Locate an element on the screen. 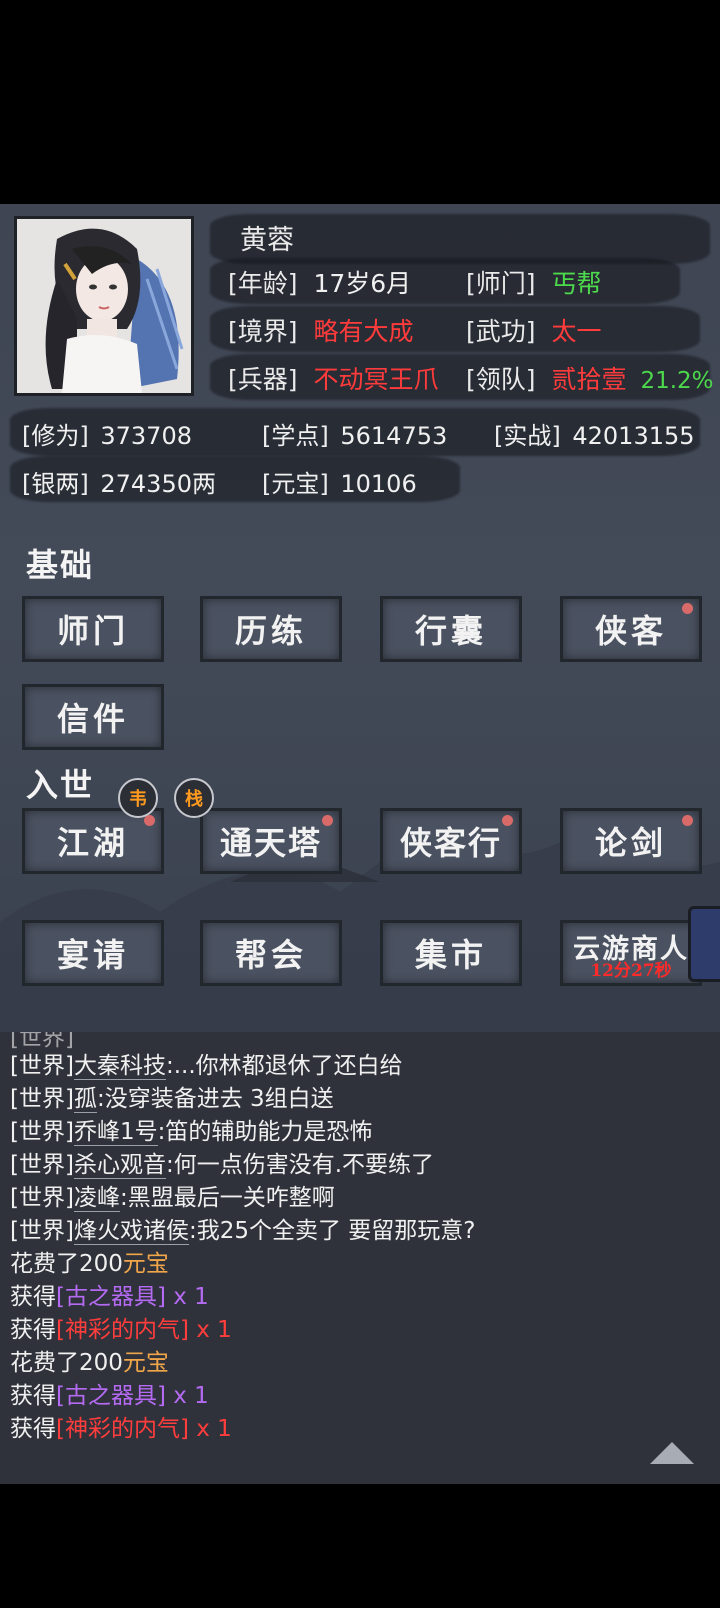 The height and width of the screenshot is (1608, 720). chat-message: :我25个全卖了 要留那玩意? is located at coordinates (332, 1231).